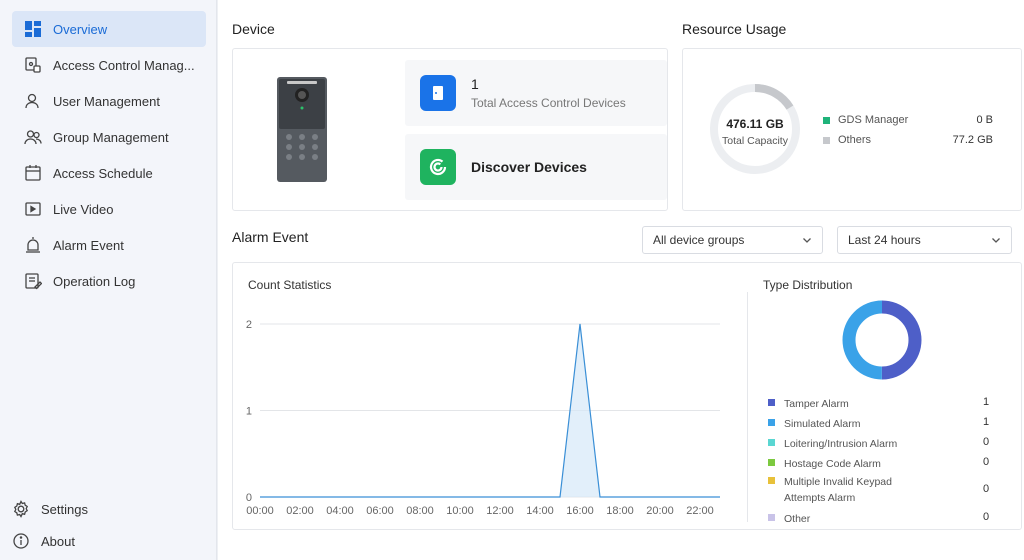 This screenshot has height=560, width=1024. Describe the element at coordinates (699, 240) in the screenshot. I see `device-group-value: All device groups` at that location.